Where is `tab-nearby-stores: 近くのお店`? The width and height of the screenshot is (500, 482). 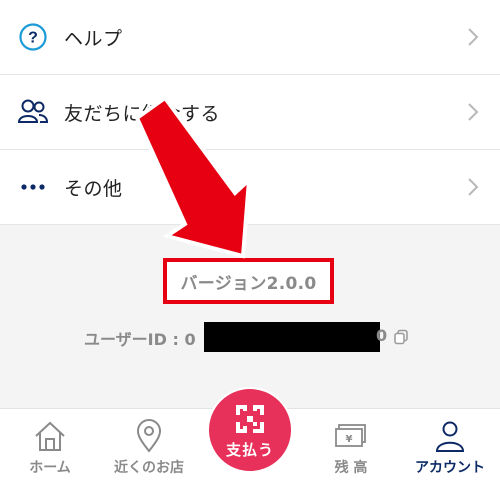 tab-nearby-stores: 近くのお店 is located at coordinates (149, 445).